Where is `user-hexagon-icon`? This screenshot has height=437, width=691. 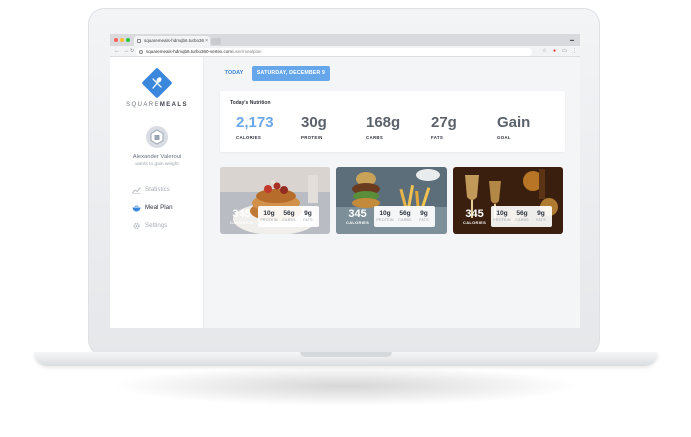
user-hexagon-icon is located at coordinates (157, 137).